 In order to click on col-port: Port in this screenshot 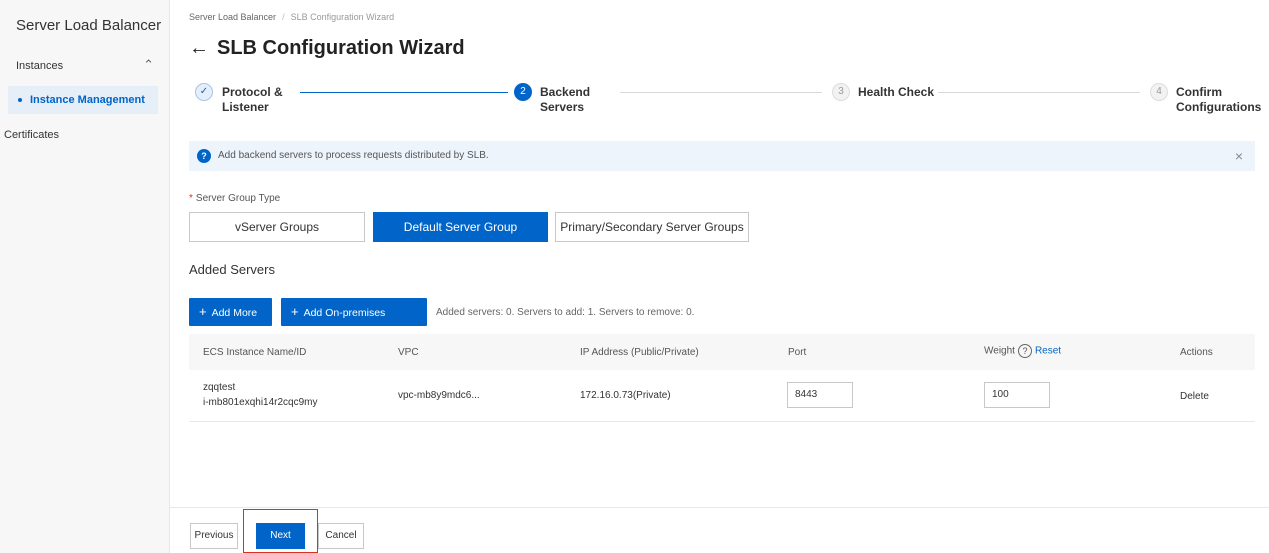, I will do `click(797, 352)`.